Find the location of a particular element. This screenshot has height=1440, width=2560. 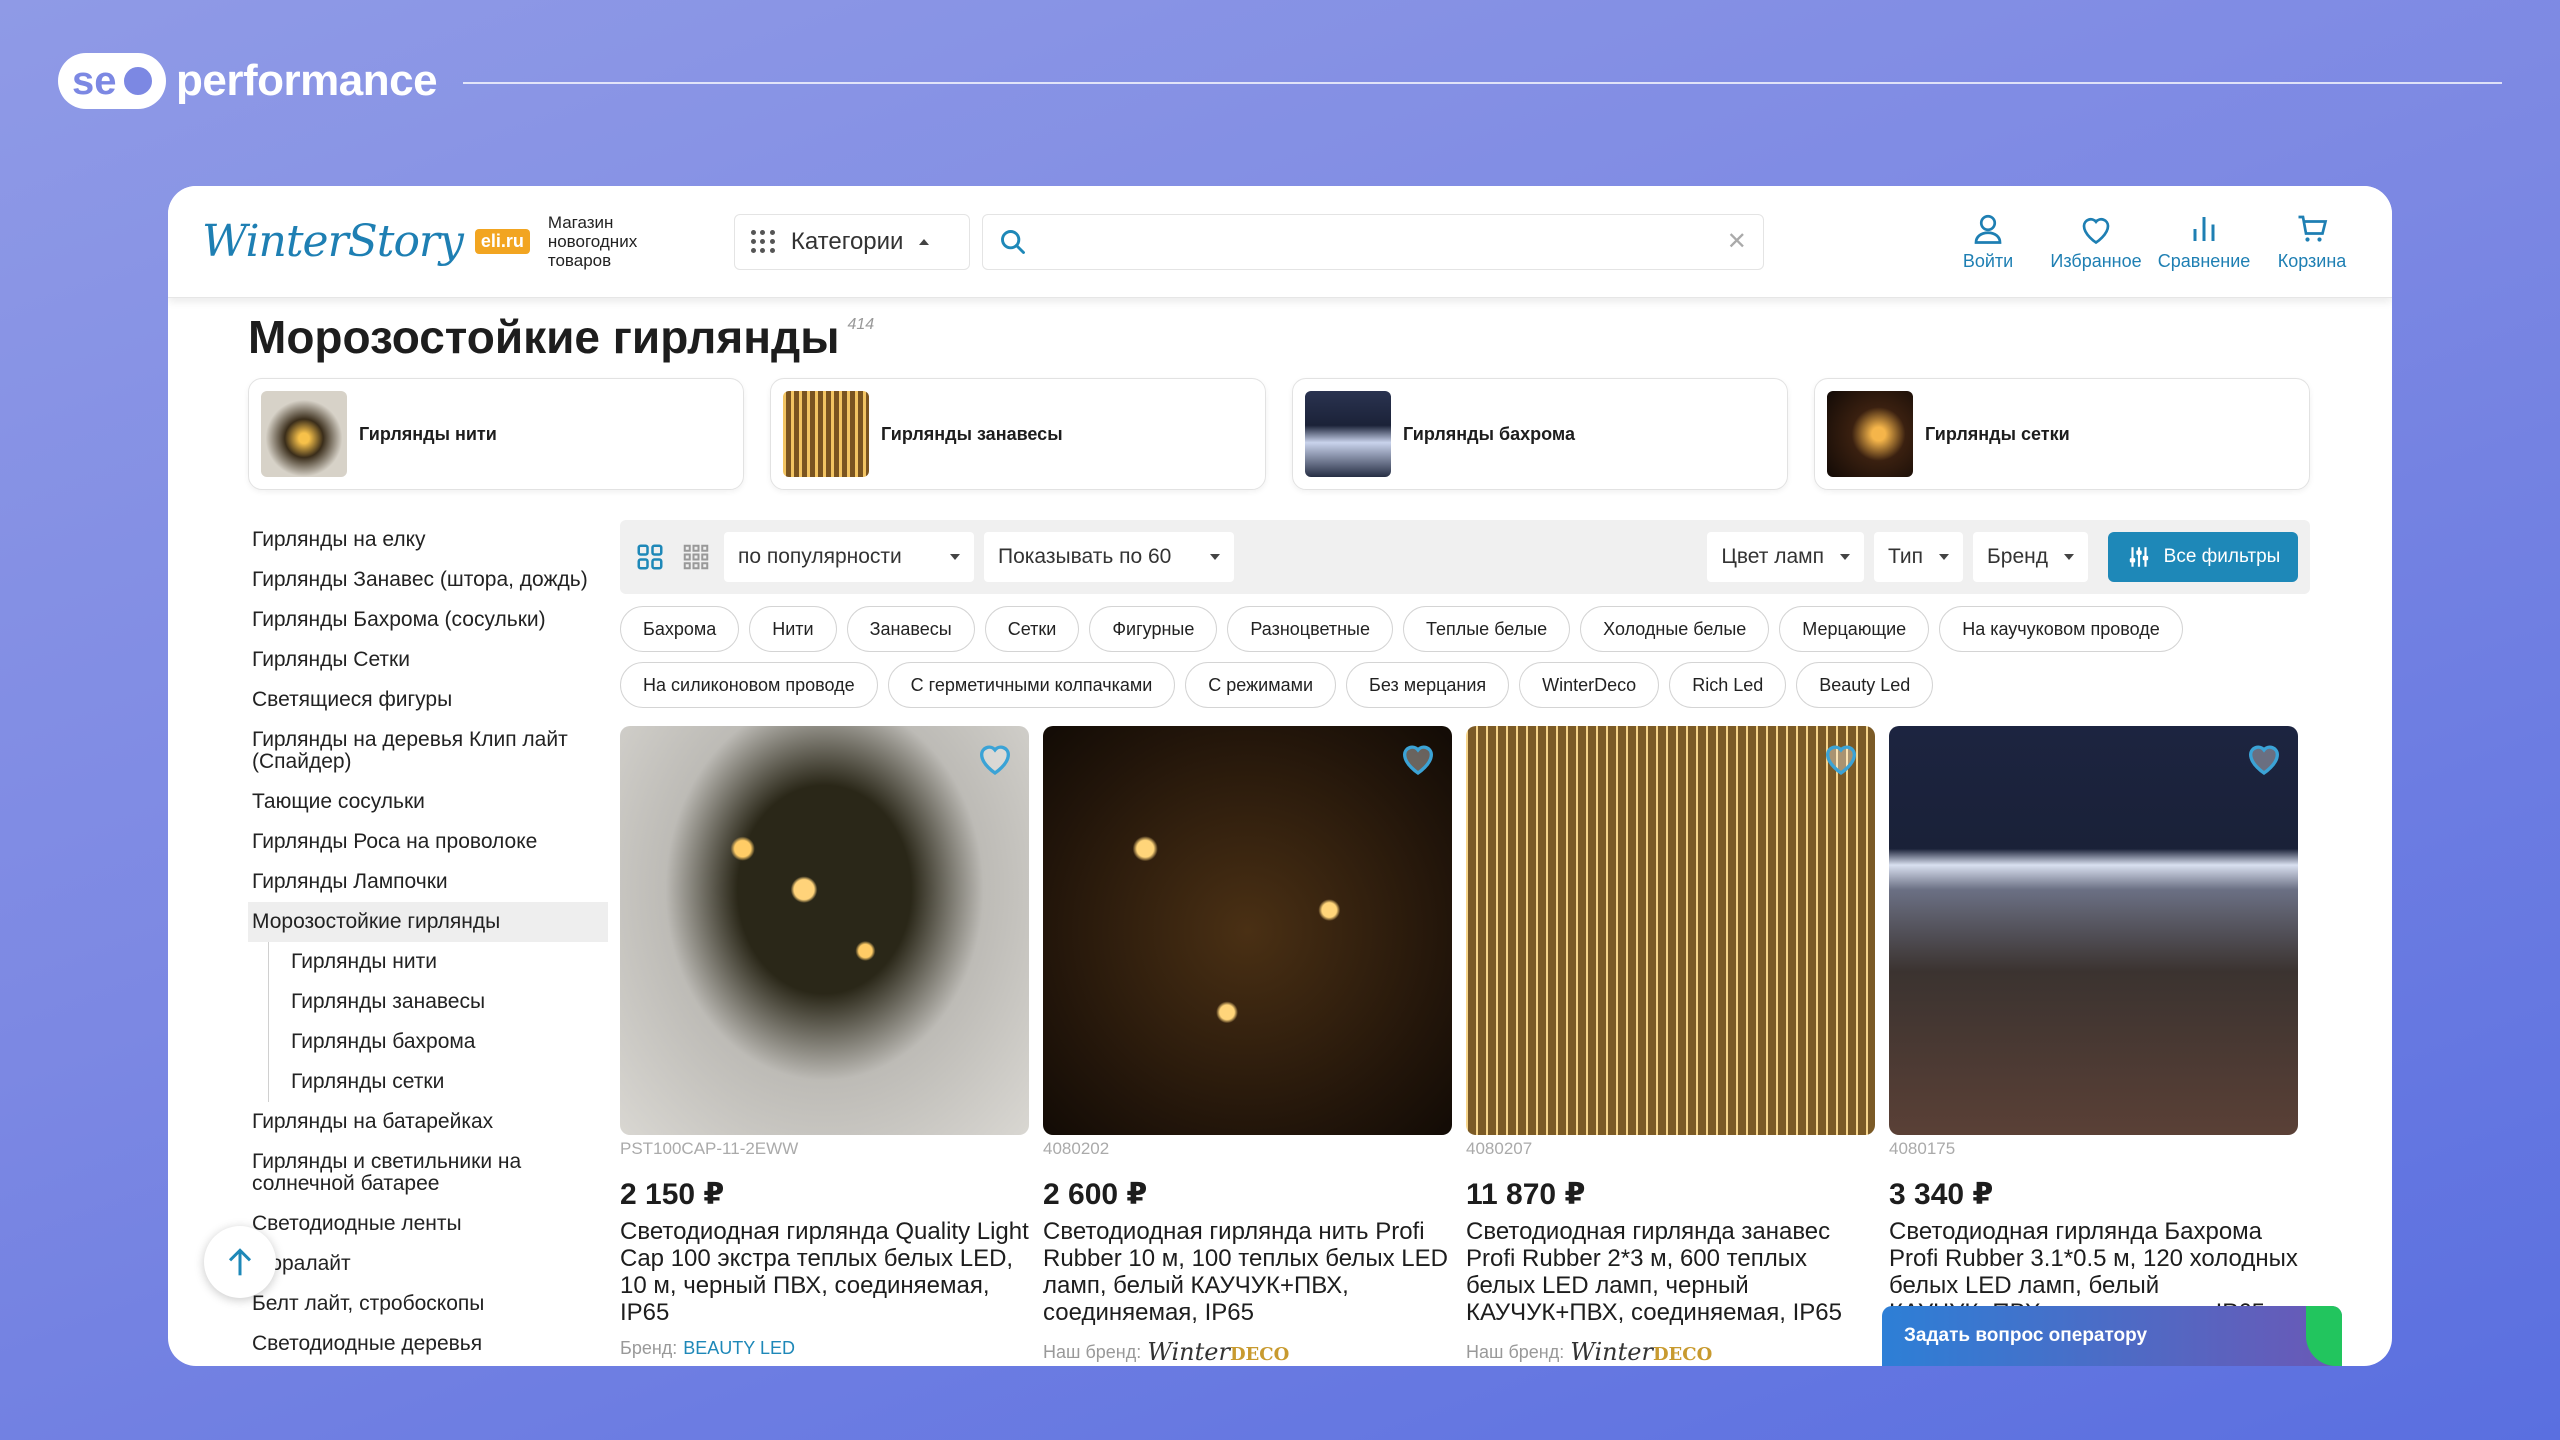

sidebar-item: Гирлянды Бахрома (сосульки) is located at coordinates (428, 620).